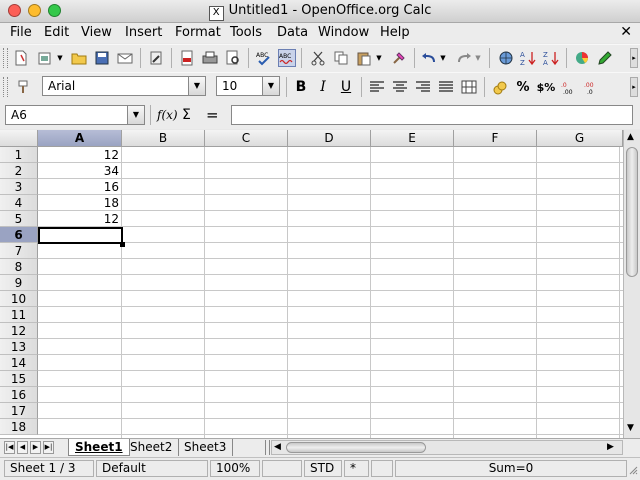 The image size is (640, 480). What do you see at coordinates (287, 58) in the screenshot?
I see `autospellcheck-icon: ABC` at bounding box center [287, 58].